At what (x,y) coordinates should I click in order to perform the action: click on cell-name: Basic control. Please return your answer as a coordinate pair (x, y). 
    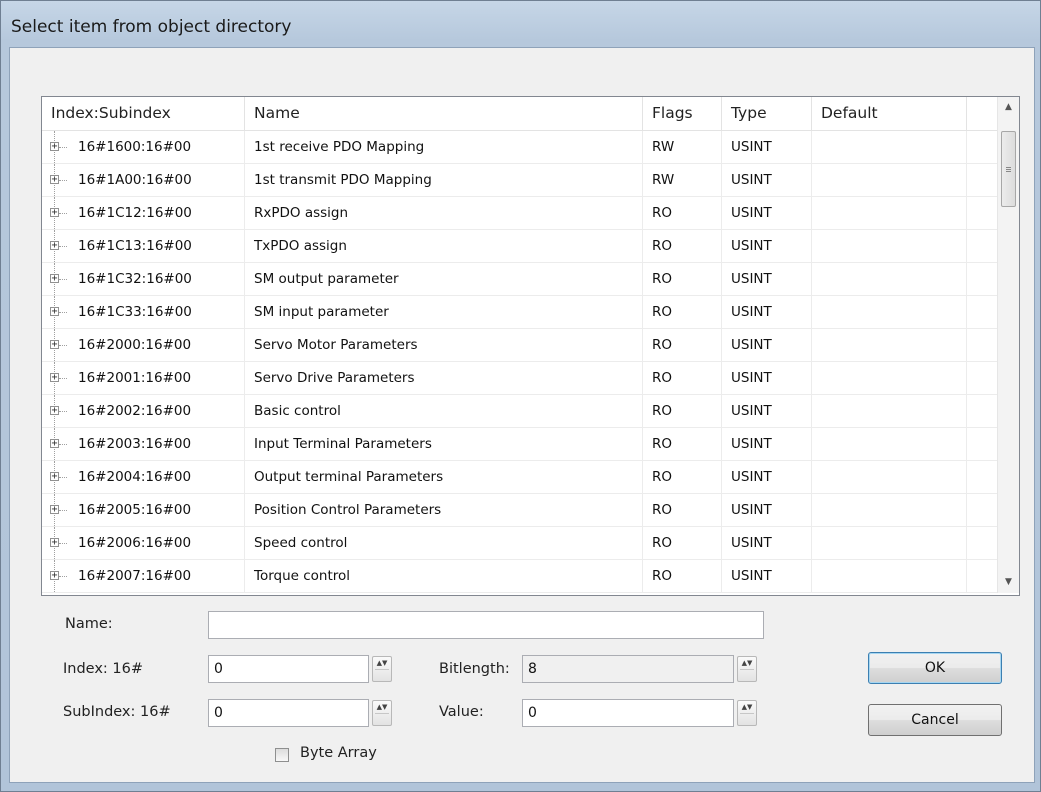
    Looking at the image, I should click on (444, 411).